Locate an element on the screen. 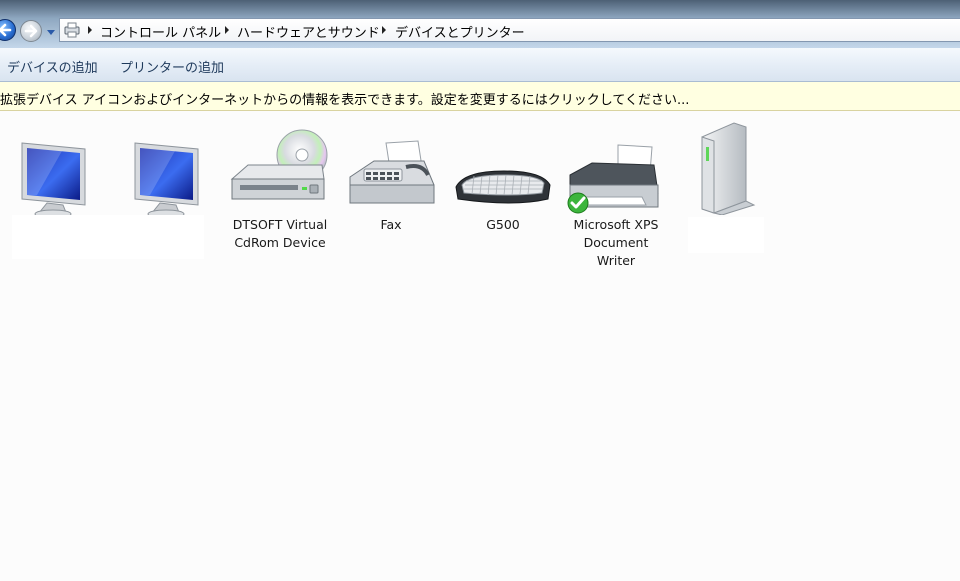 This screenshot has width=960, height=581. back-button is located at coordinates (8, 30).